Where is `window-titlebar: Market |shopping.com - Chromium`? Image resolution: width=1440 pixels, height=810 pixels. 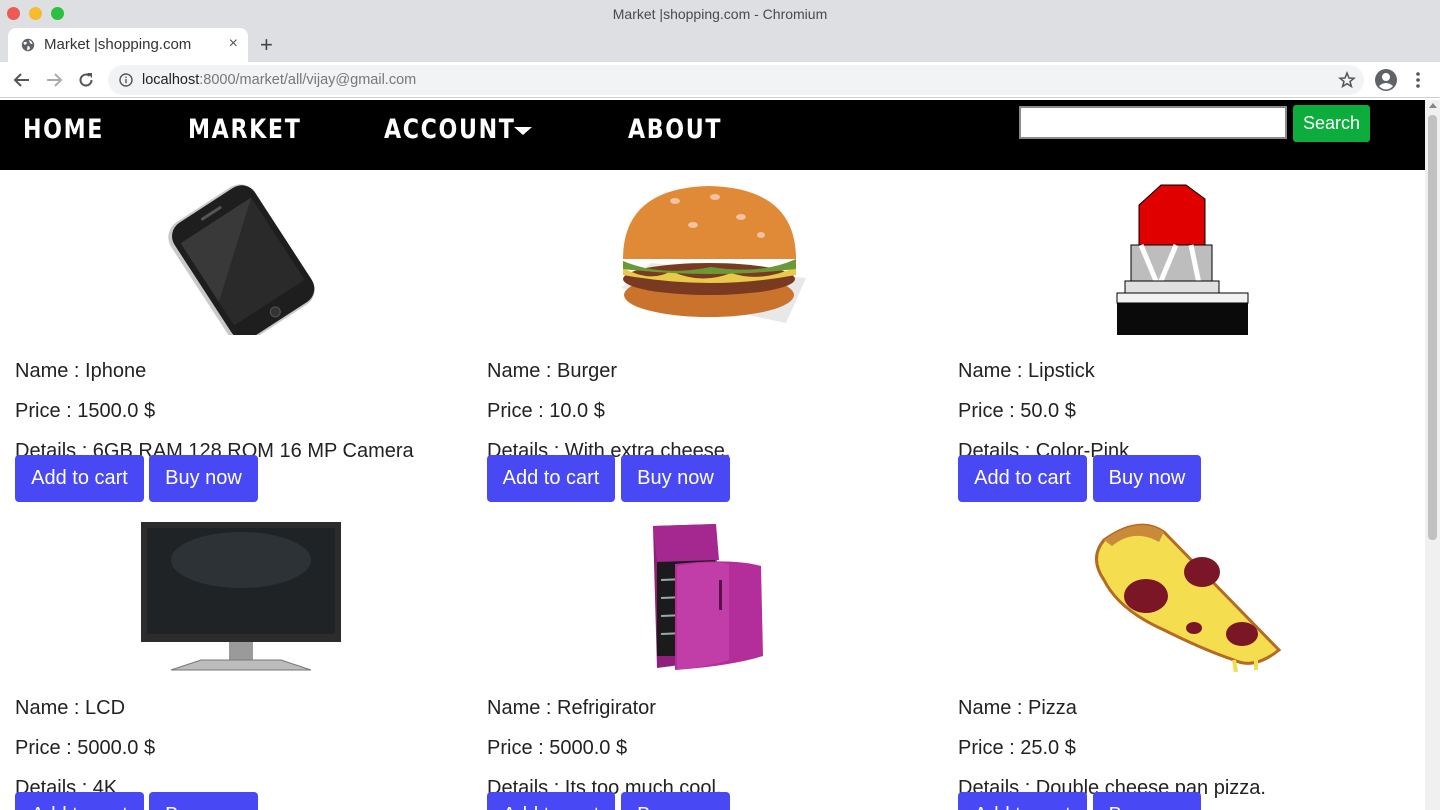
window-titlebar: Market |shopping.com - Chromium is located at coordinates (720, 14).